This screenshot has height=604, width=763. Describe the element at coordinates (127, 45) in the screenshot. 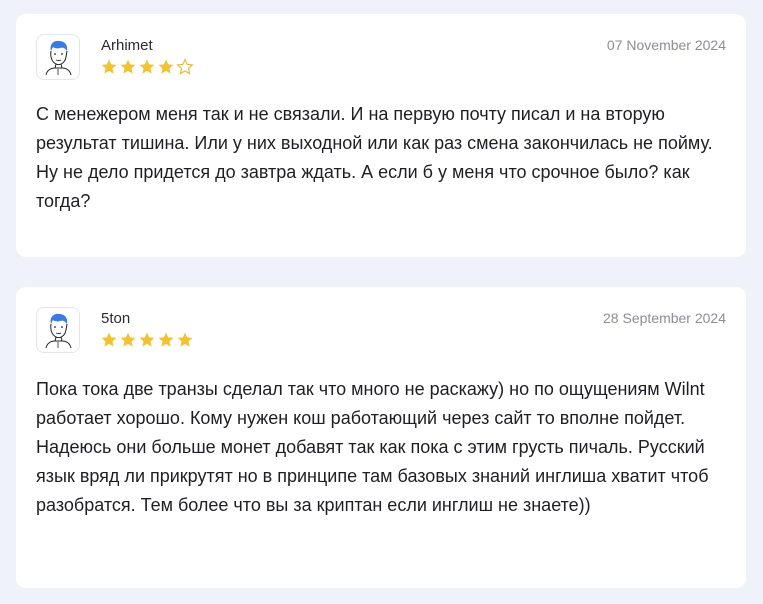

I see `review-author: Arhimet` at that location.